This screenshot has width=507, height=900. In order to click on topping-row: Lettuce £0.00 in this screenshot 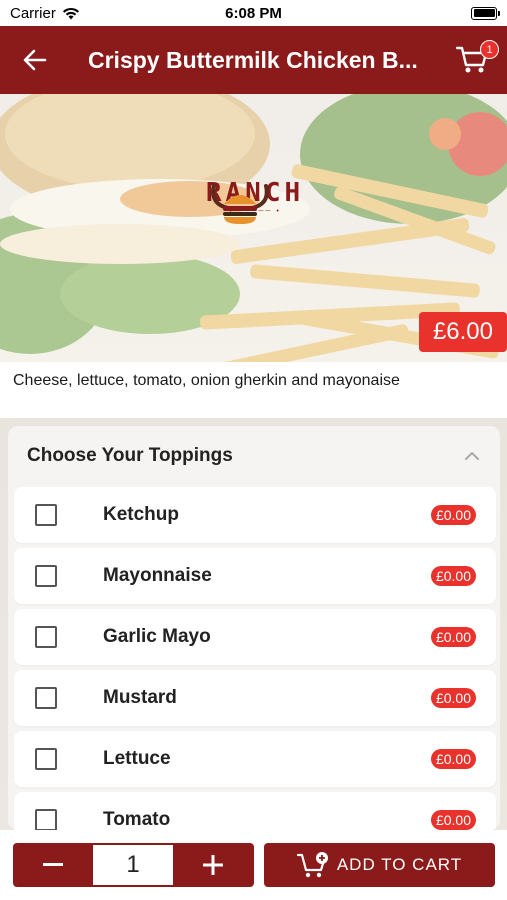, I will do `click(255, 759)`.